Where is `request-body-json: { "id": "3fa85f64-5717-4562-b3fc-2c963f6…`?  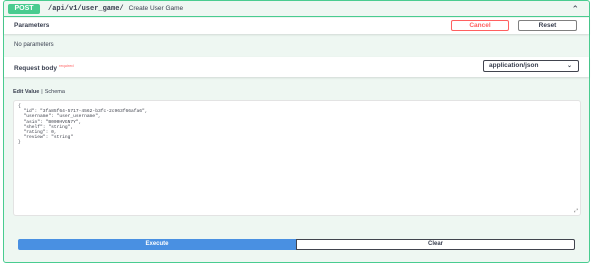 request-body-json: { "id": "3fa85f64-5717-4562-b3fc-2c963f6… is located at coordinates (83, 124).